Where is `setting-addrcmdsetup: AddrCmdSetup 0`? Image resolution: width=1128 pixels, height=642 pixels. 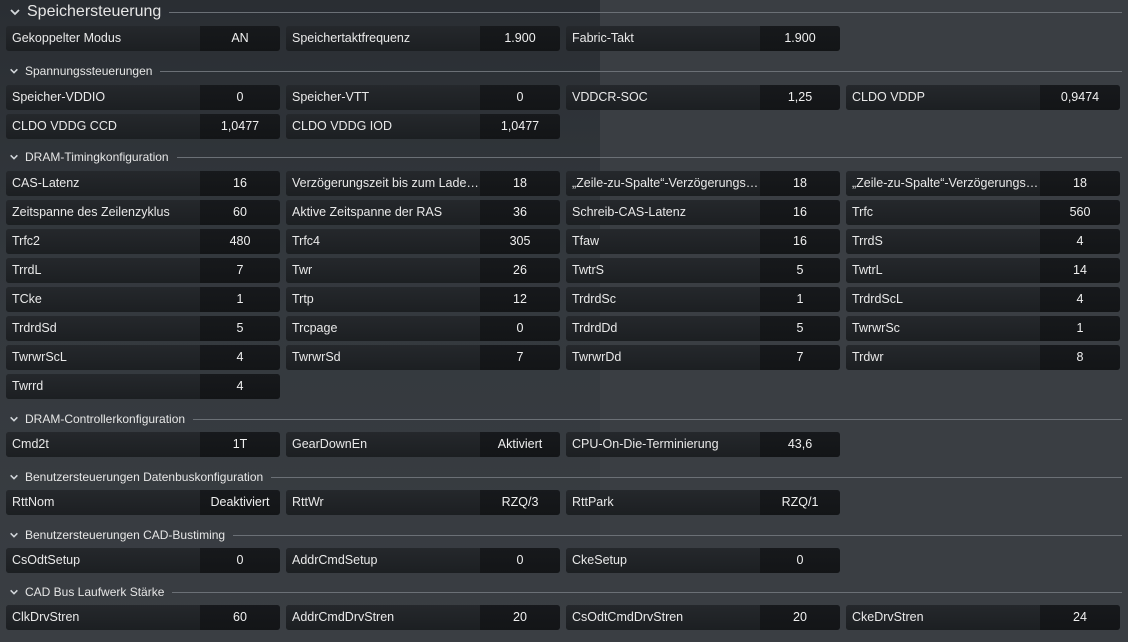 setting-addrcmdsetup: AddrCmdSetup 0 is located at coordinates (423, 560).